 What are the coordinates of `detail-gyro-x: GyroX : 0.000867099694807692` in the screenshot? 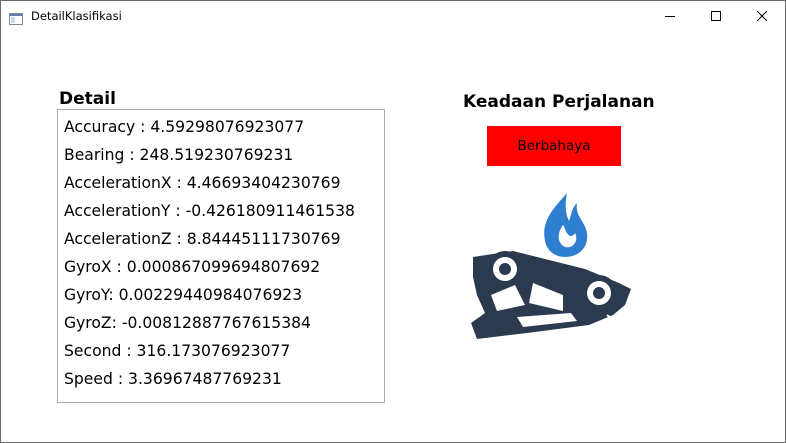 It's located at (192, 267).